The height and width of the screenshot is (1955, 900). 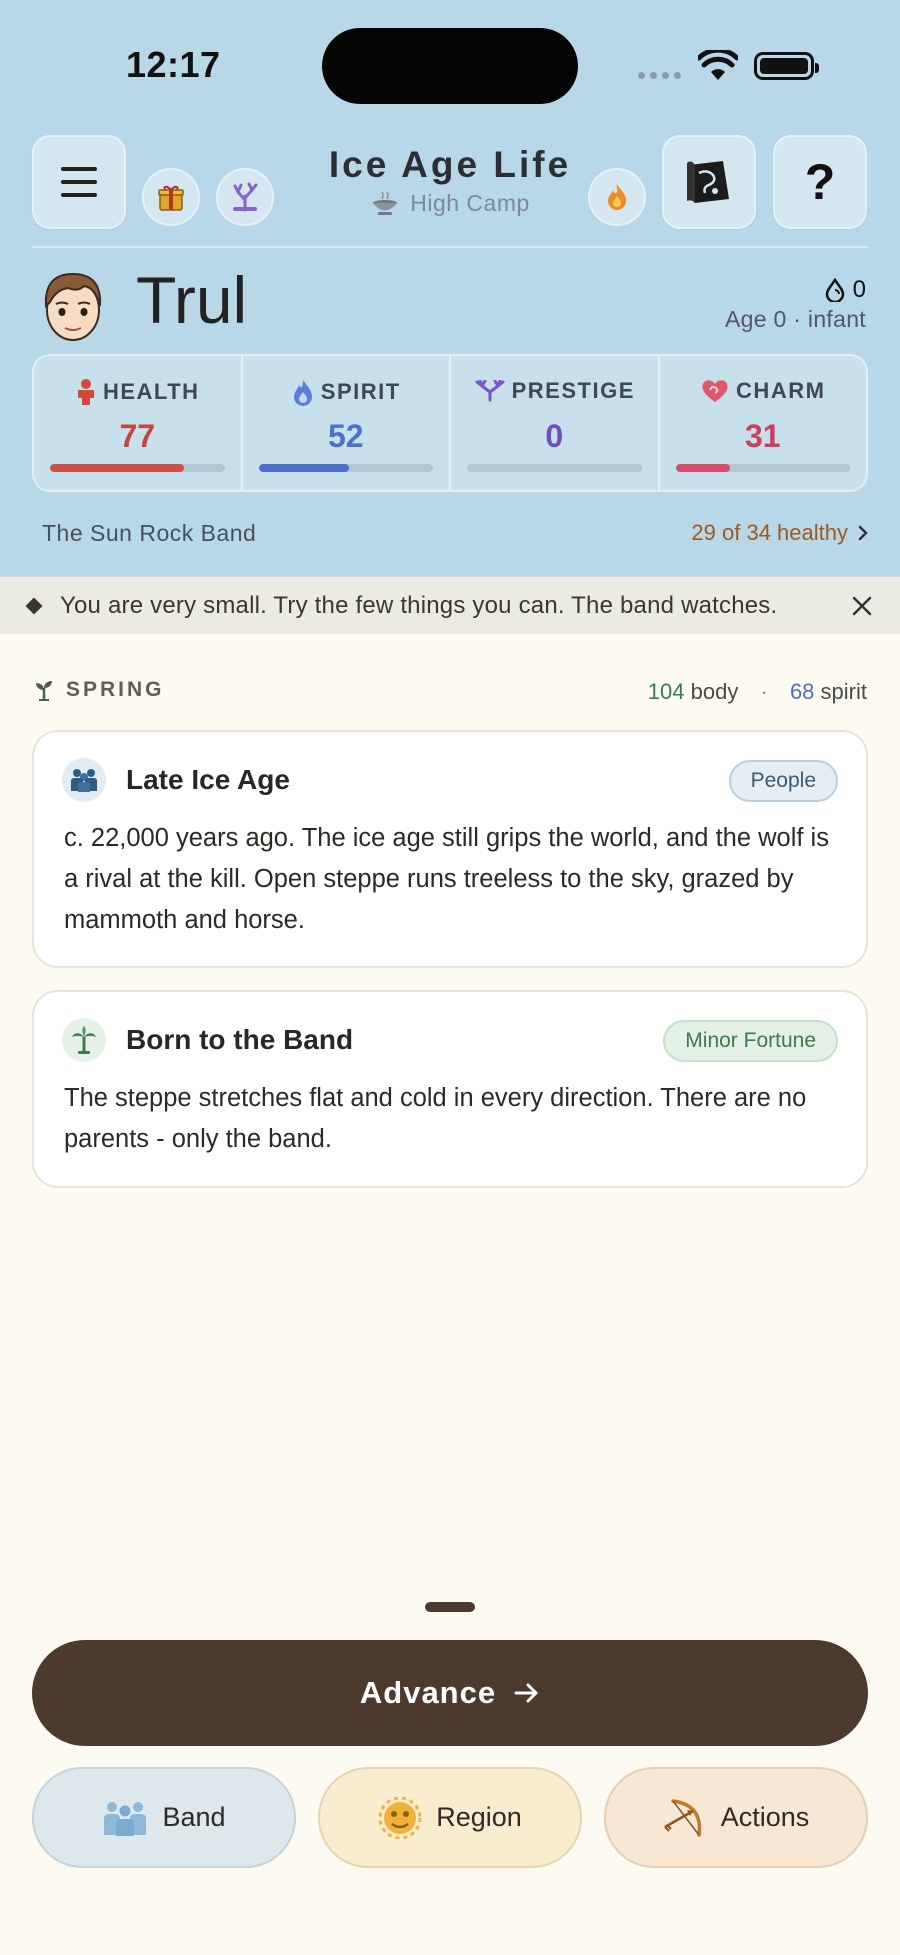 I want to click on map-button, so click(x=709, y=182).